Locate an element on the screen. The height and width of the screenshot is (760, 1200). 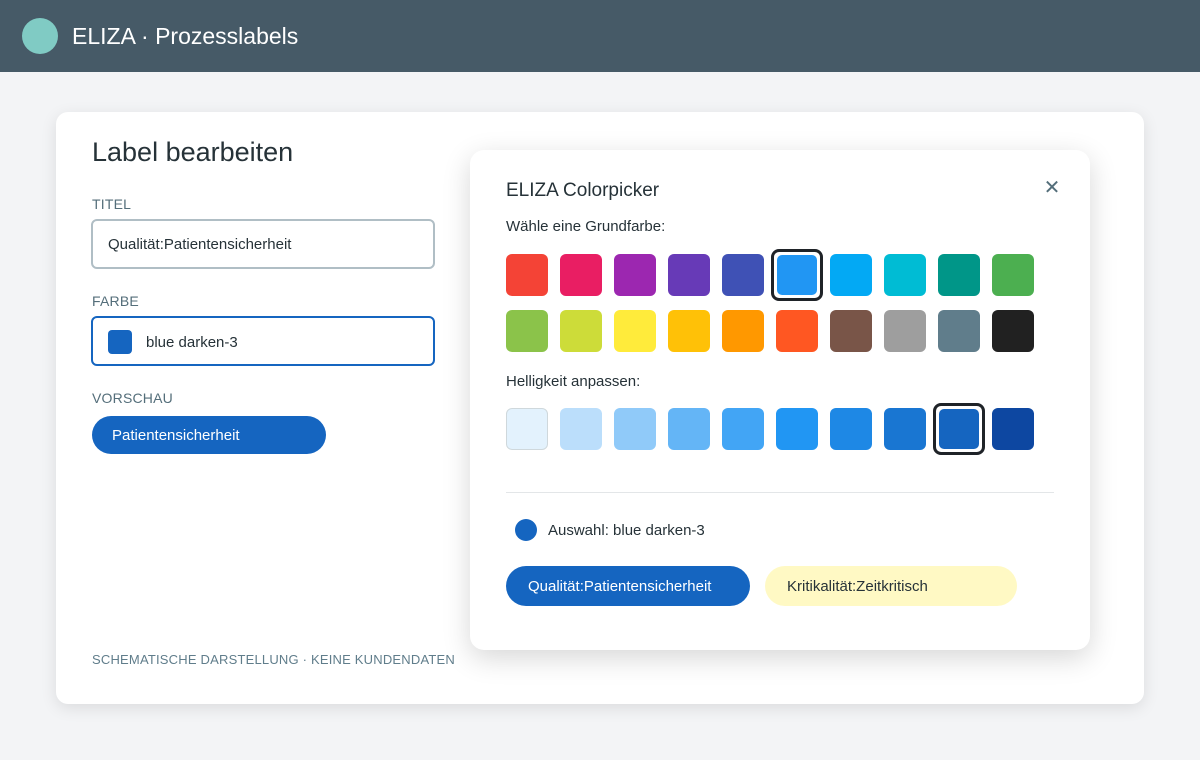
app-logo is located at coordinates (40, 36).